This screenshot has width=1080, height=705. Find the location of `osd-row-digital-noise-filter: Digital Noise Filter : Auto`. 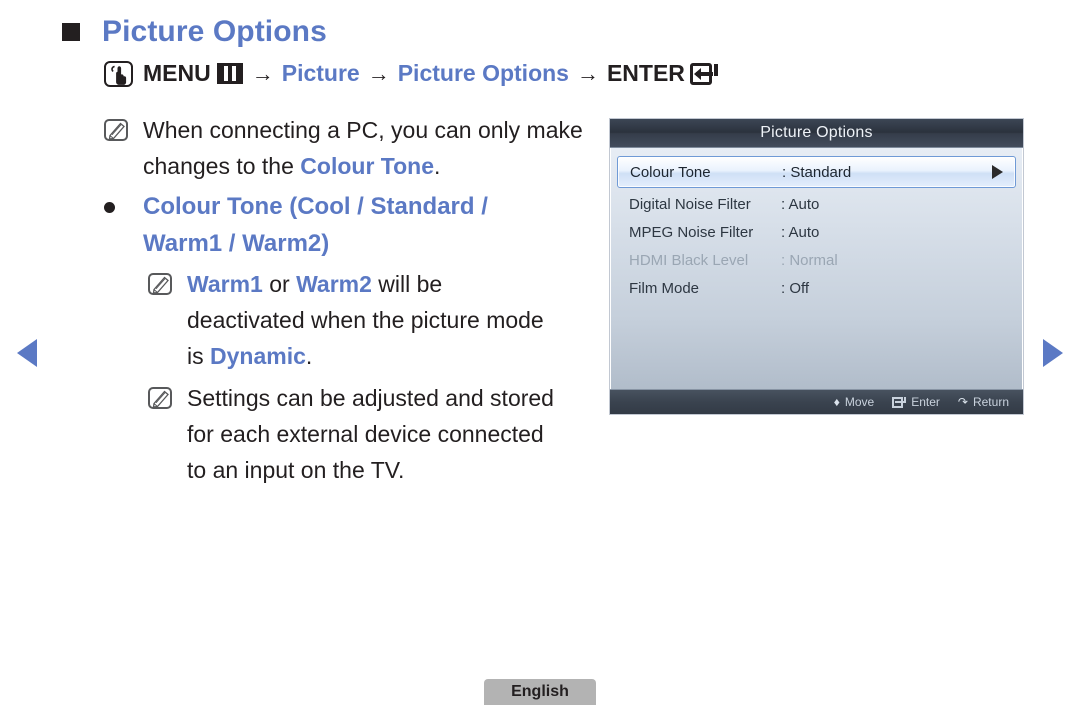

osd-row-digital-noise-filter: Digital Noise Filter : Auto is located at coordinates (816, 204).